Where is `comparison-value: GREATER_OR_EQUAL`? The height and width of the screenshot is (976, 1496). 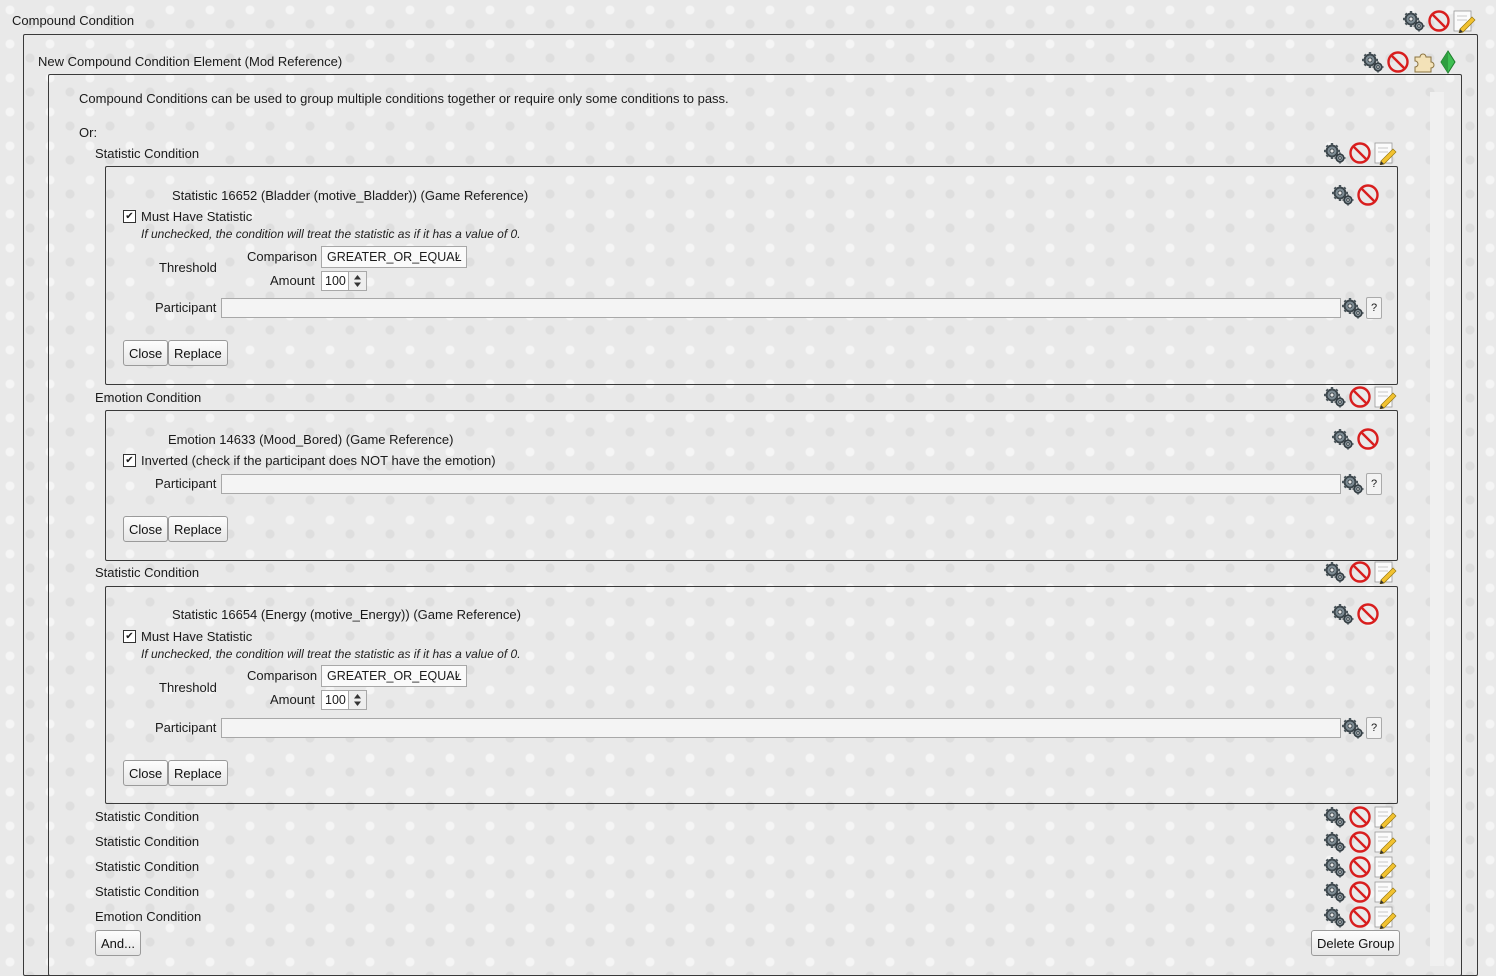
comparison-value: GREATER_OR_EQUAL is located at coordinates (394, 676).